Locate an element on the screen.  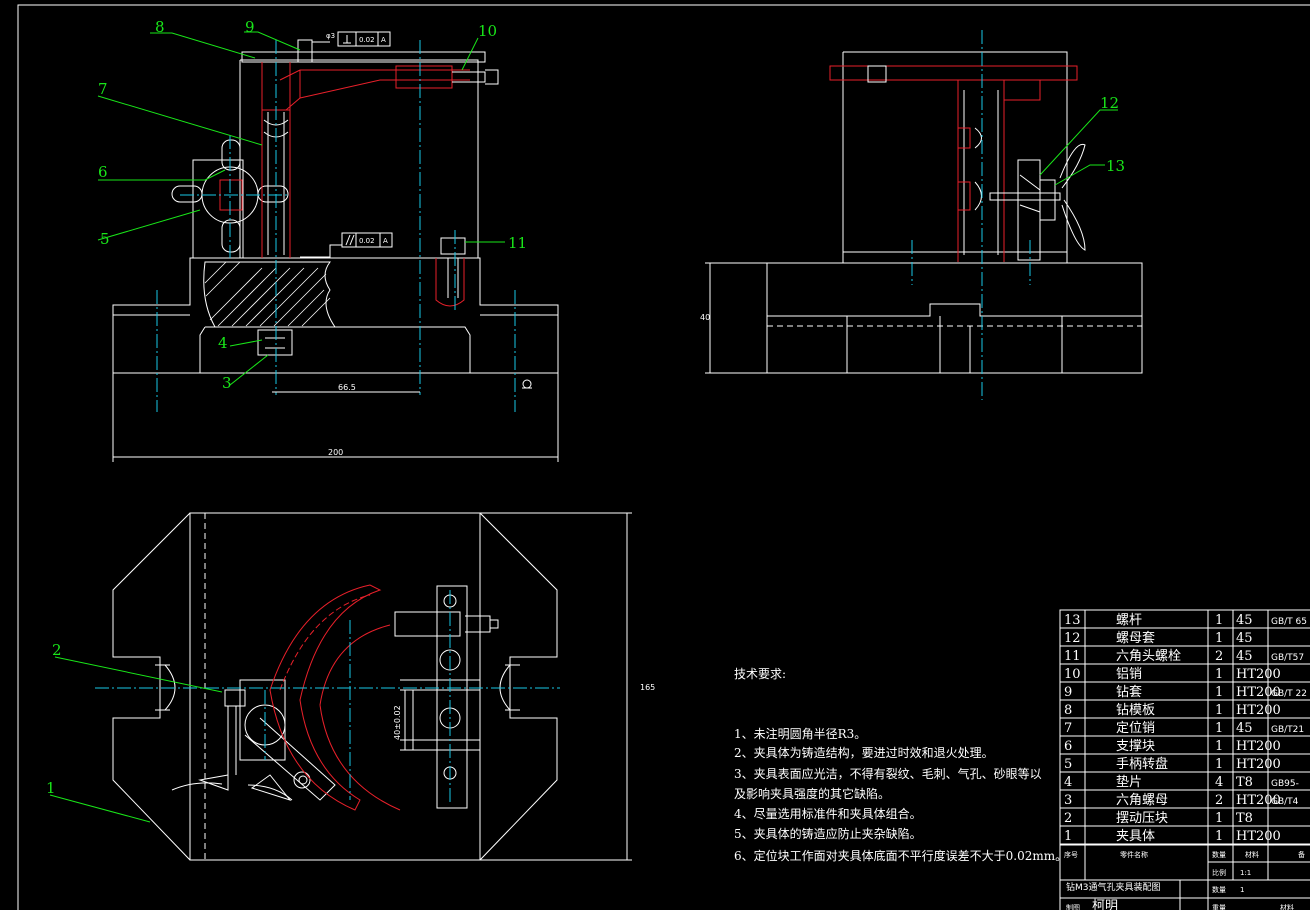
callout-7: 7 is located at coordinates (103, 89).